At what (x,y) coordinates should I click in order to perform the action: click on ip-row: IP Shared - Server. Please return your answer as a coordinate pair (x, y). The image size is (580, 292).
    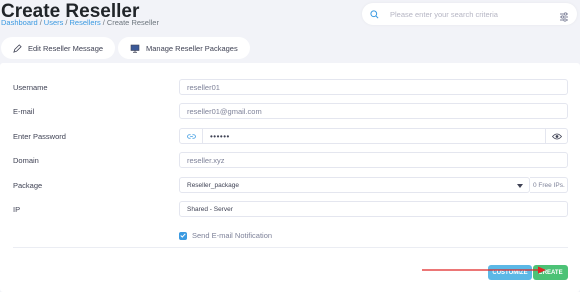
    Looking at the image, I should click on (290, 209).